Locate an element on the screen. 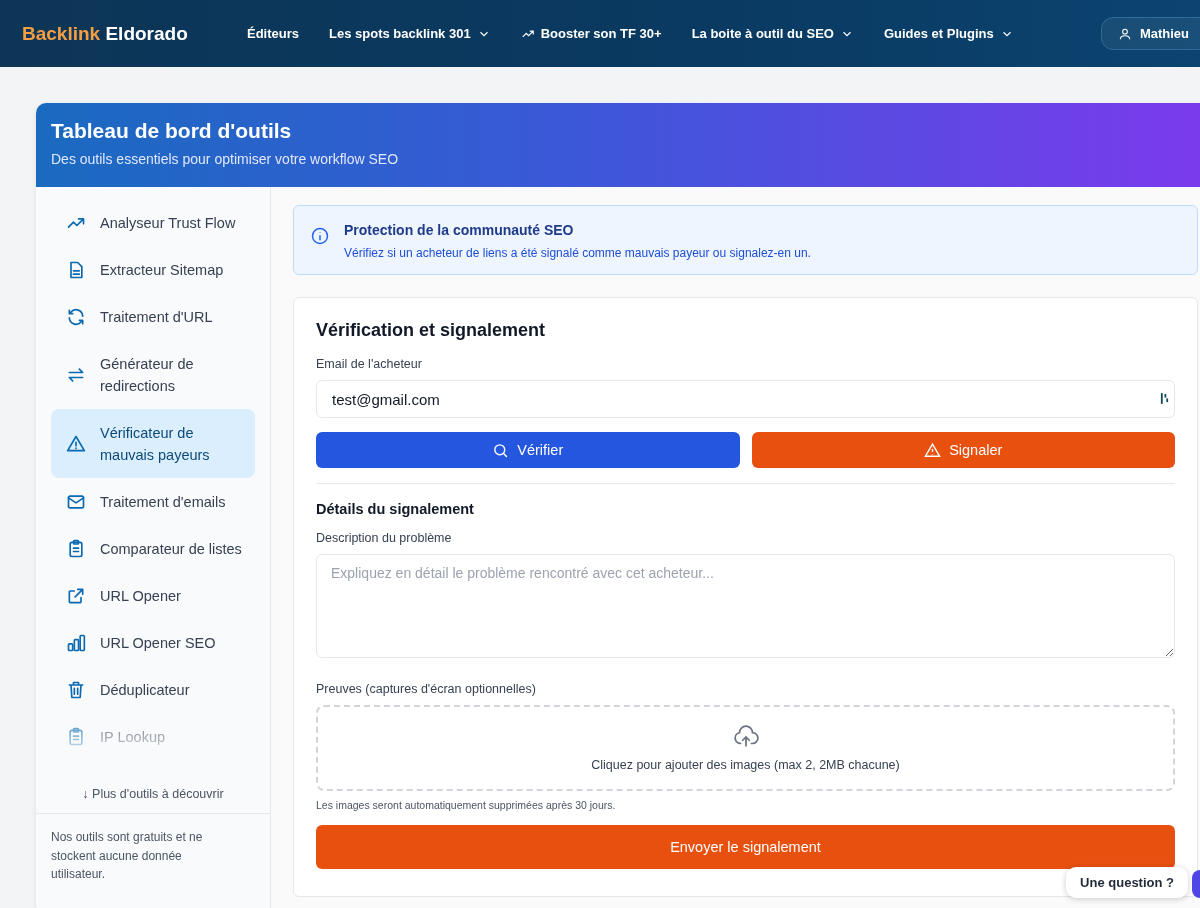 The image size is (1200, 908). search-icon is located at coordinates (501, 450).